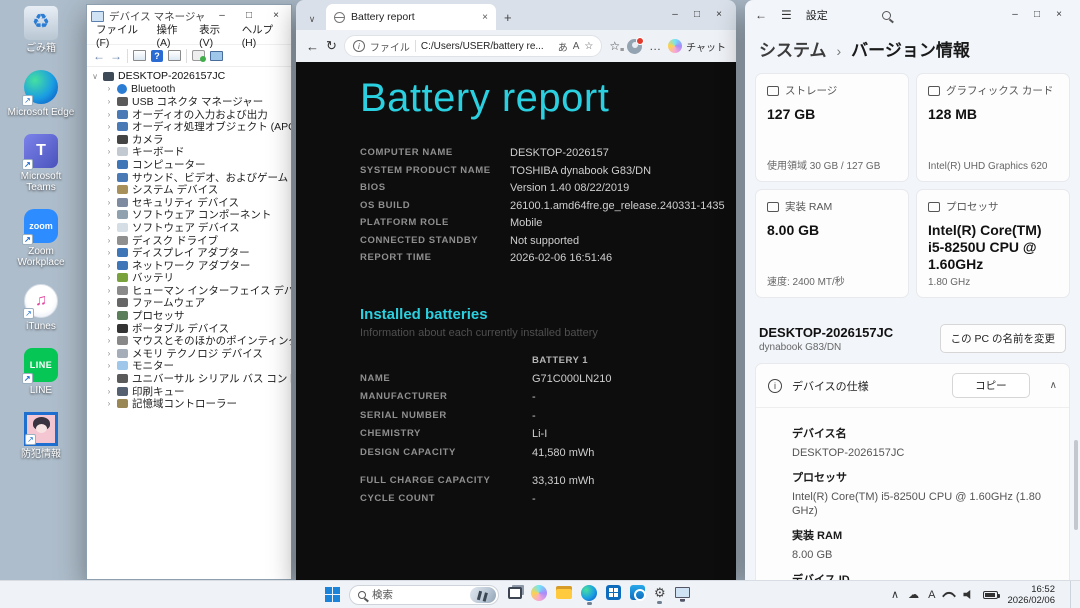 This screenshot has height=608, width=1080. What do you see at coordinates (41, 163) in the screenshot?
I see `desktop-icon-microsoft-teams: T ↗ Microsoft Teams` at bounding box center [41, 163].